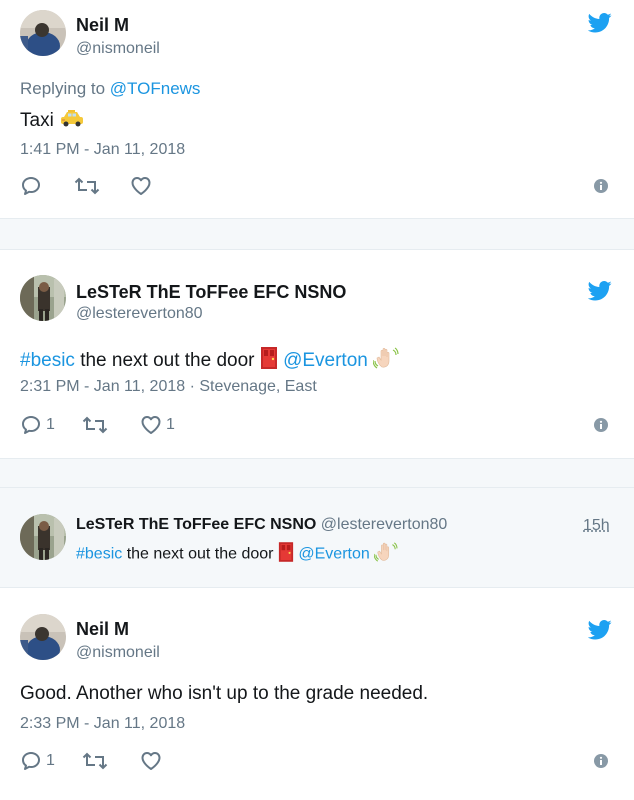 The image size is (634, 800). I want to click on tweet-text: Taxi, so click(52, 121).